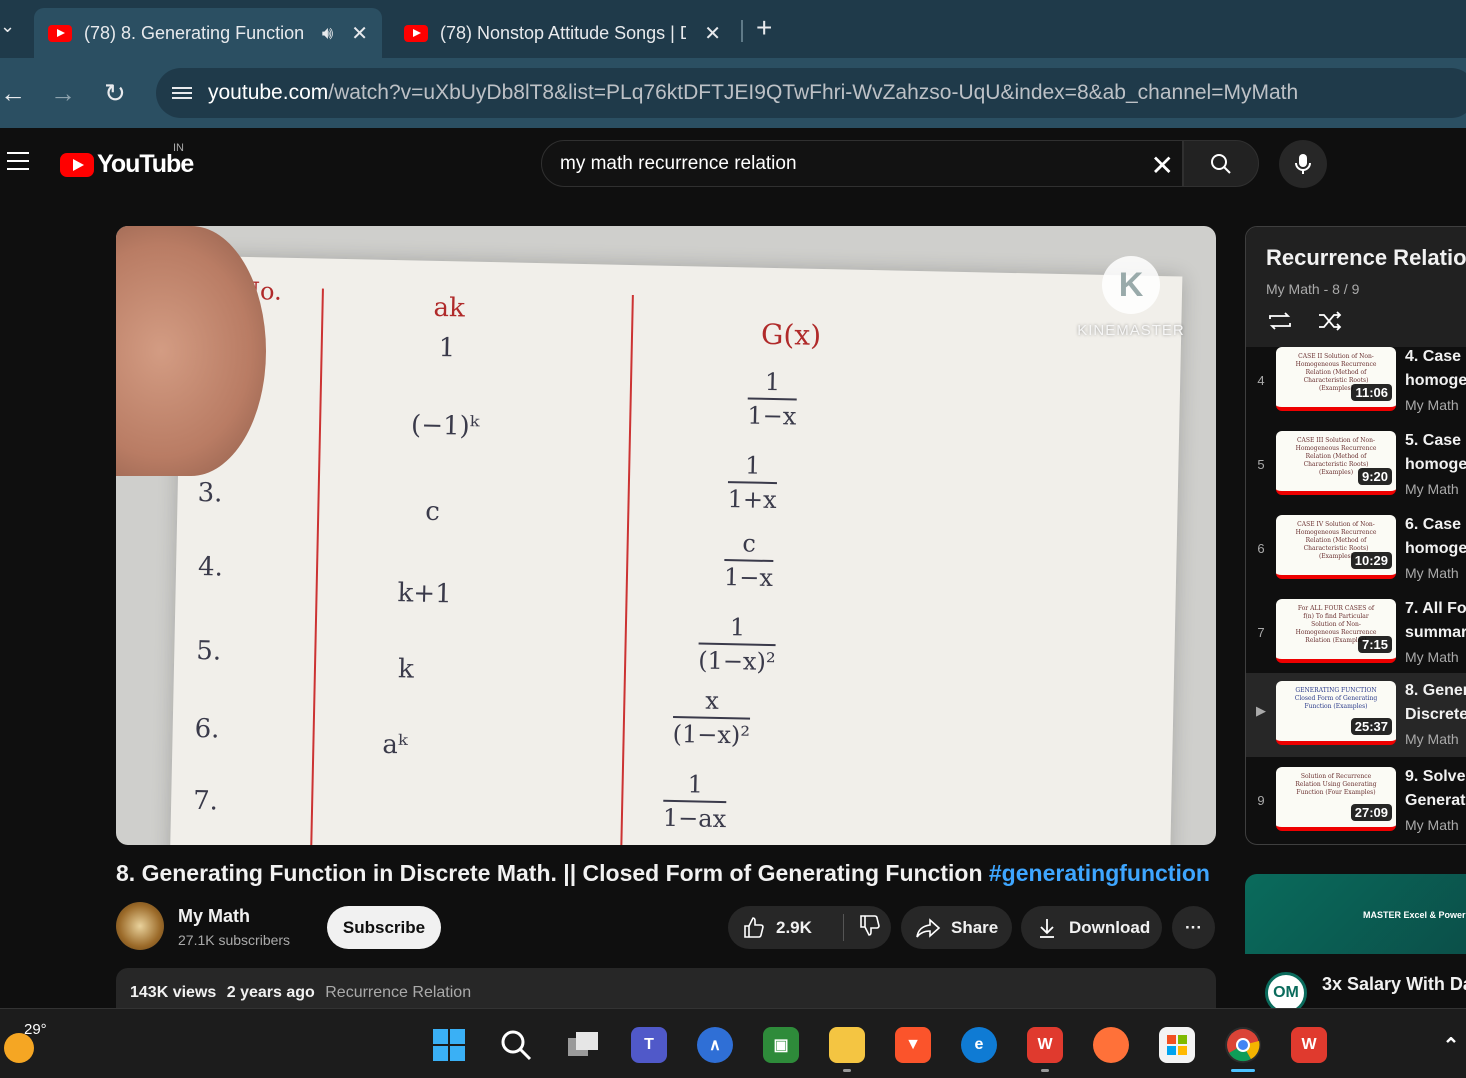 The height and width of the screenshot is (1078, 1466). I want to click on gx-denominator: 1−ax, so click(694, 818).